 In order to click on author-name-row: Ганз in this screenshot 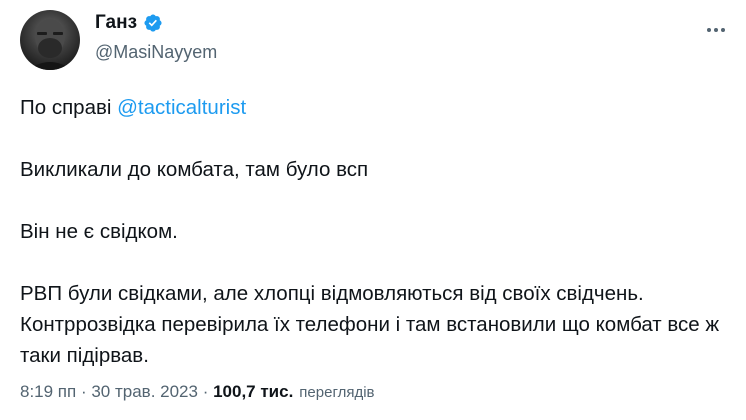, I will do `click(129, 23)`.